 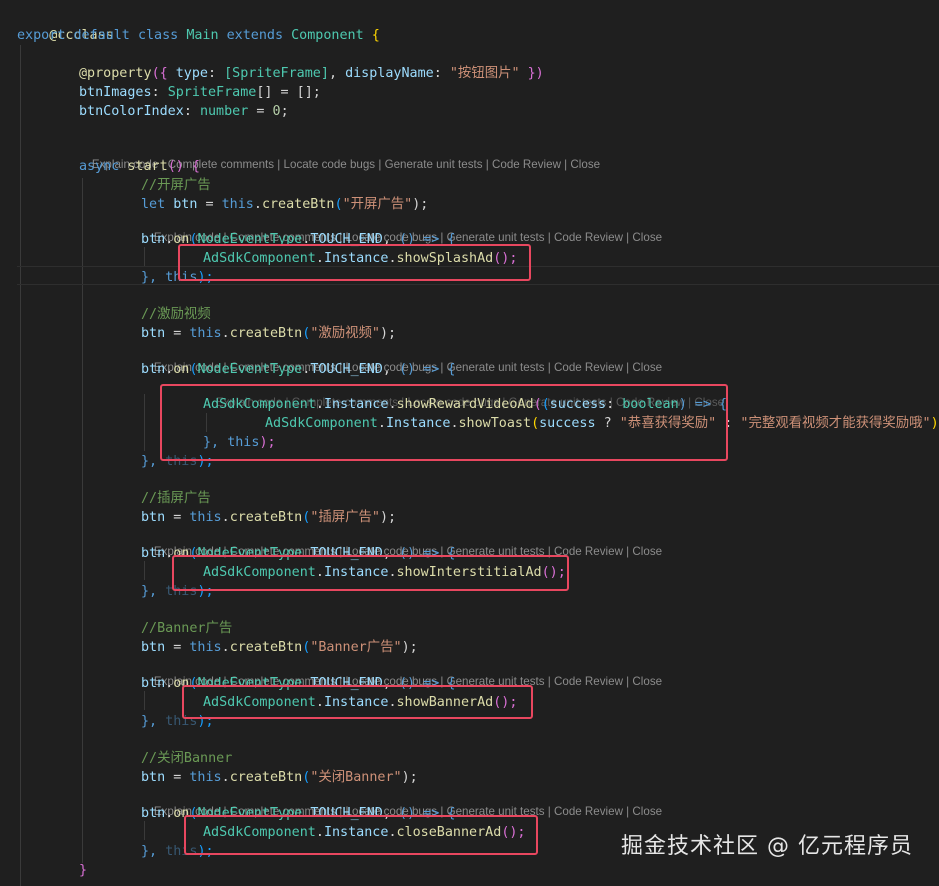 I want to click on brace: }, so click(x=83, y=870).